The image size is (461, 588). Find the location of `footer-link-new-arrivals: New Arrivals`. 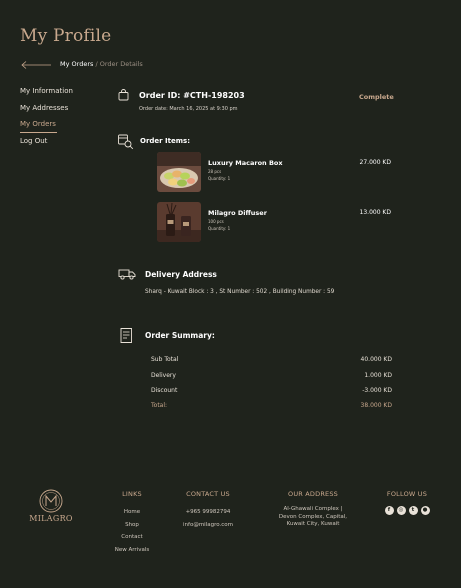

footer-link-new-arrivals: New Arrivals is located at coordinates (132, 550).